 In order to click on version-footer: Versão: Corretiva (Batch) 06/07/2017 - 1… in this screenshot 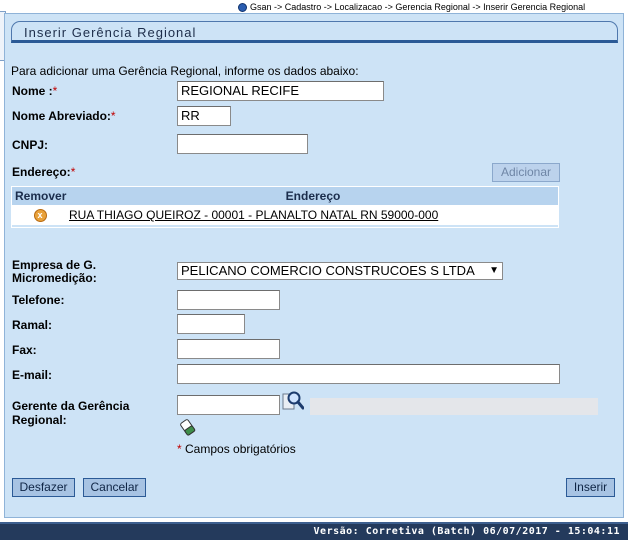, I will do `click(314, 531)`.